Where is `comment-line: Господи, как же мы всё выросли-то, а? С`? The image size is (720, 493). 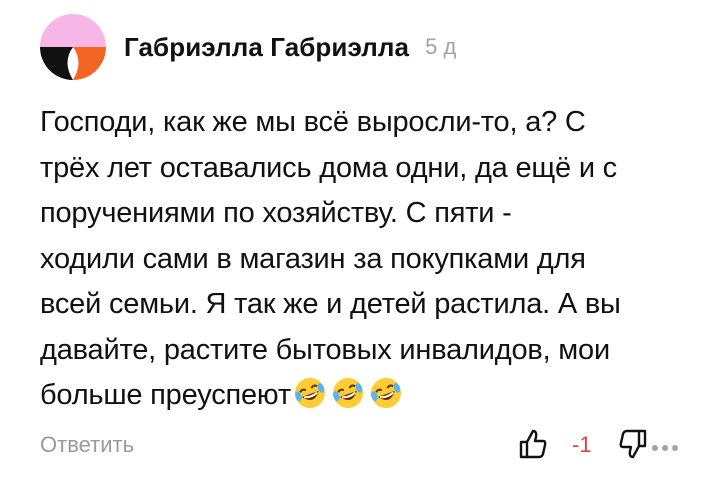 comment-line: Господи, как же мы всё выросли-то, а? С is located at coordinates (313, 122).